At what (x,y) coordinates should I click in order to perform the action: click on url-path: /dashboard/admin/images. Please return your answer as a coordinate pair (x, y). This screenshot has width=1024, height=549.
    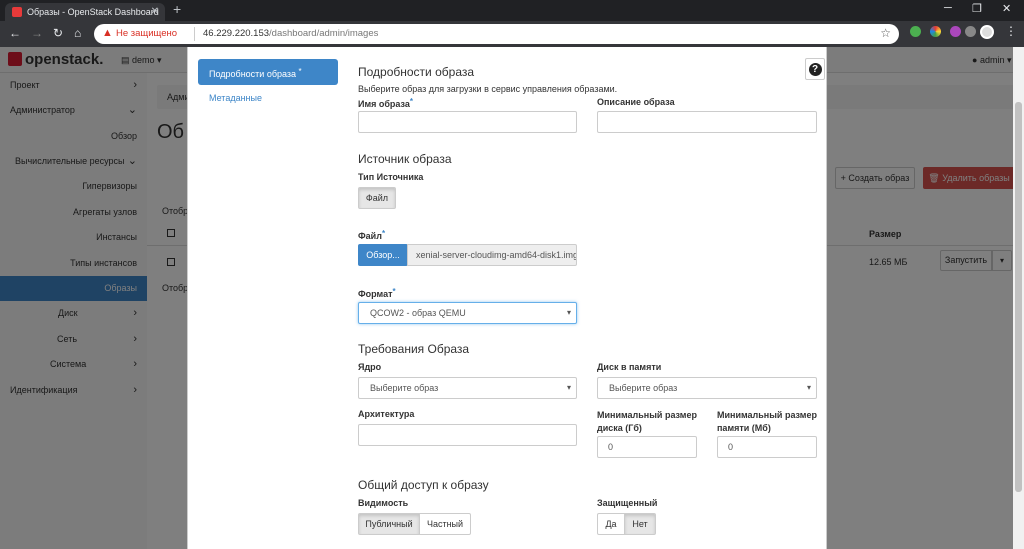
    Looking at the image, I should click on (324, 33).